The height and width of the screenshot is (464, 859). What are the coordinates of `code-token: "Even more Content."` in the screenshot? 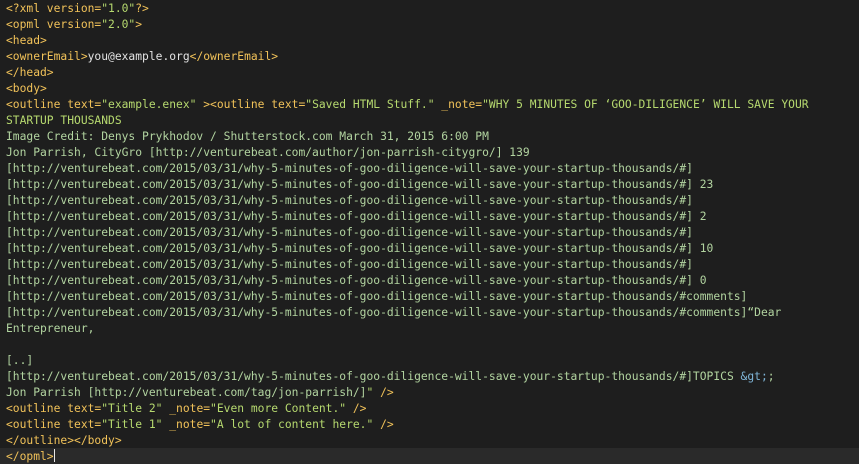 It's located at (278, 408).